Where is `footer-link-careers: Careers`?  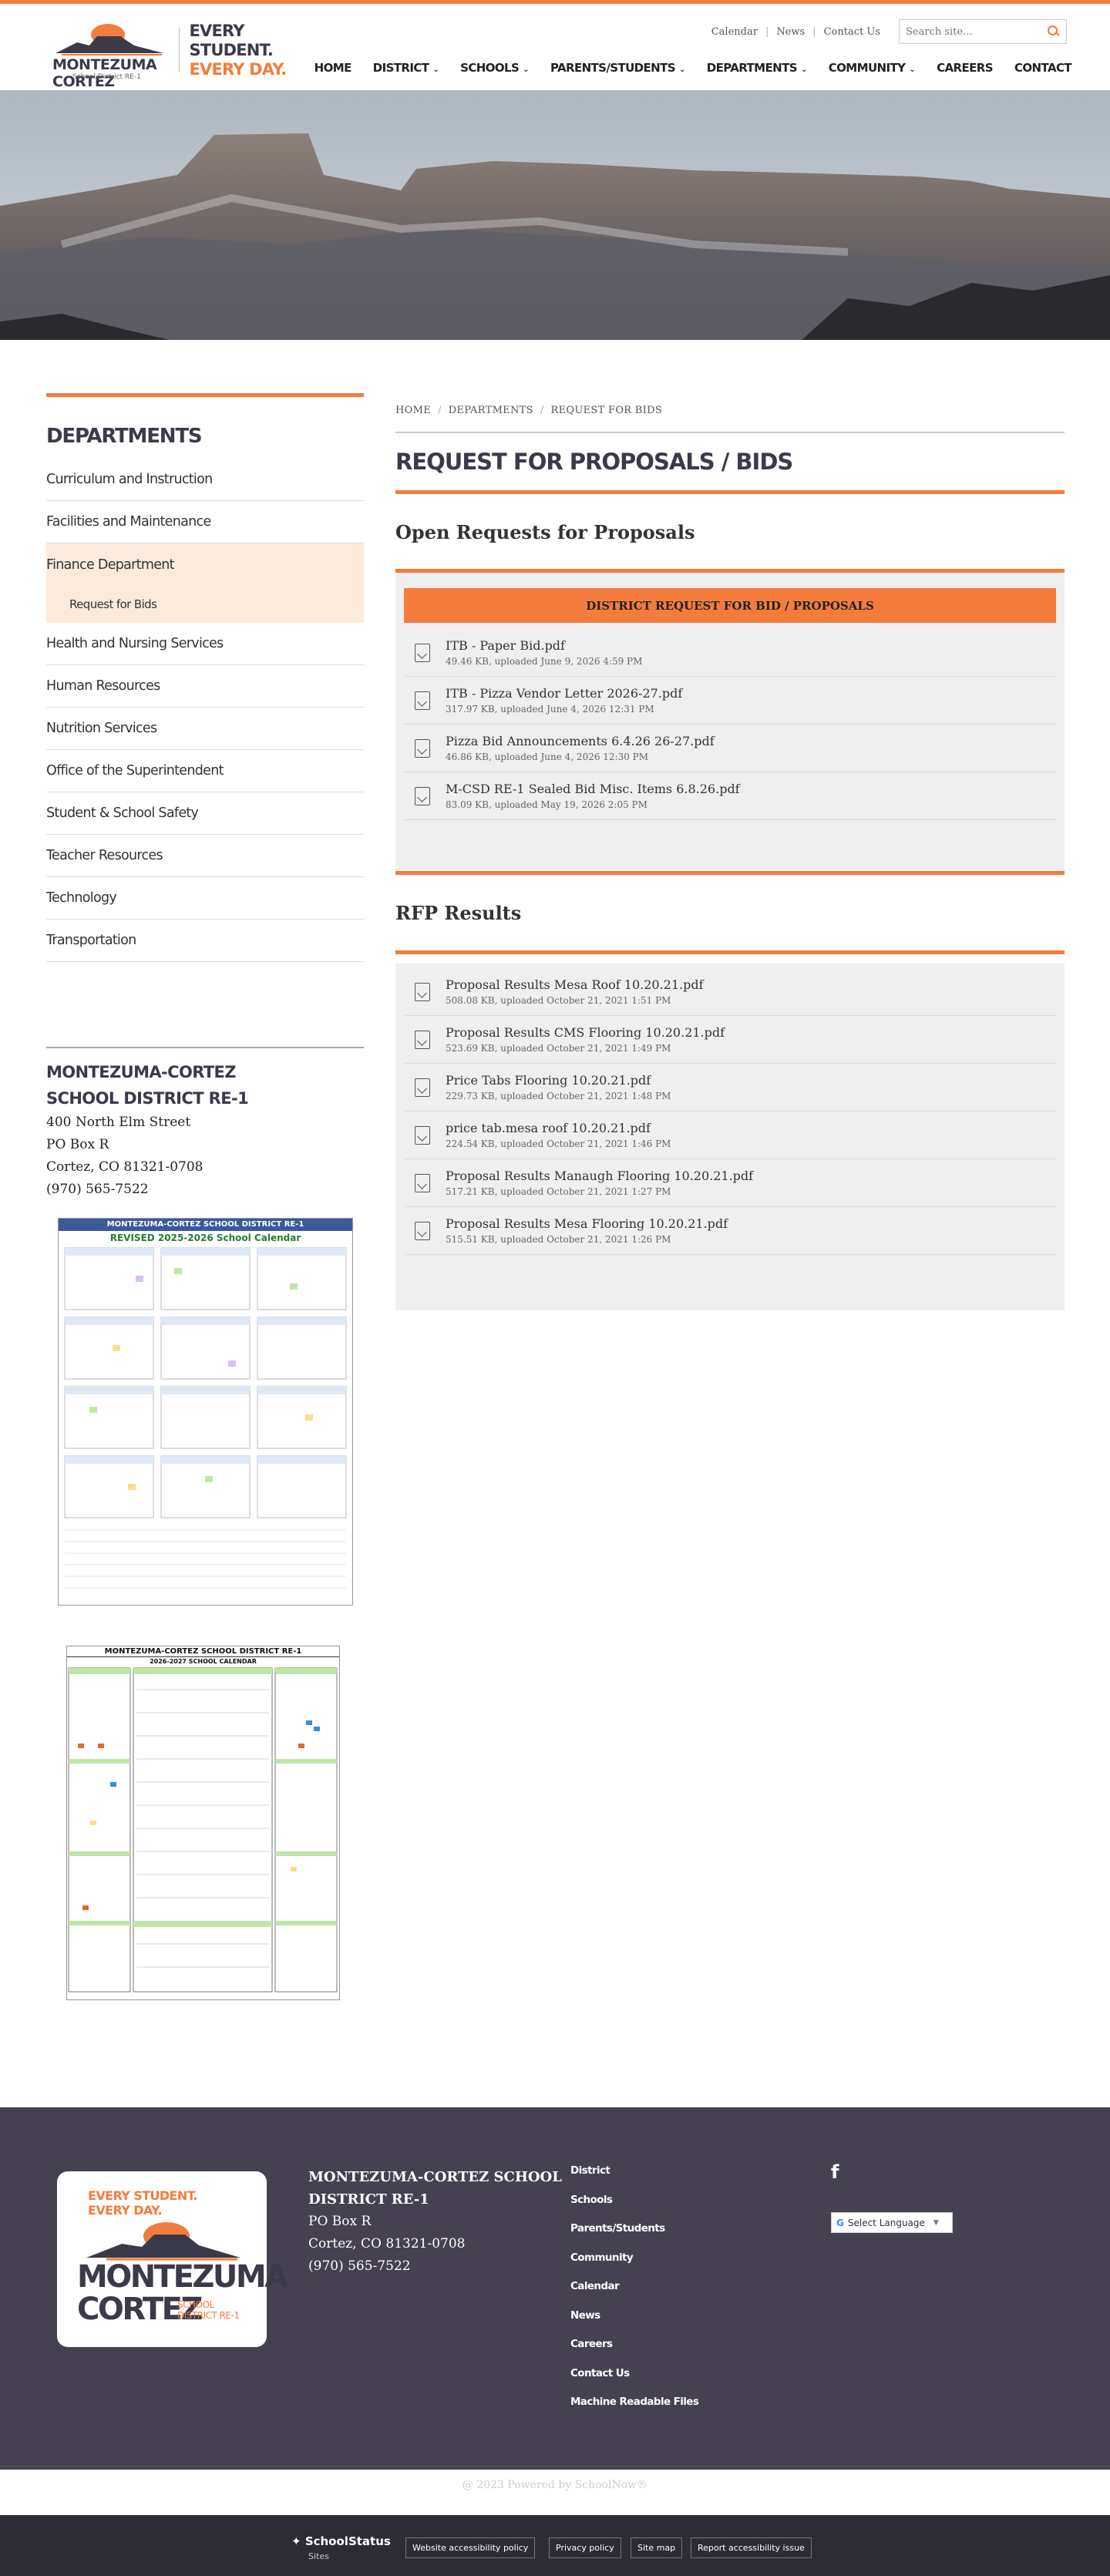 footer-link-careers: Careers is located at coordinates (591, 2344).